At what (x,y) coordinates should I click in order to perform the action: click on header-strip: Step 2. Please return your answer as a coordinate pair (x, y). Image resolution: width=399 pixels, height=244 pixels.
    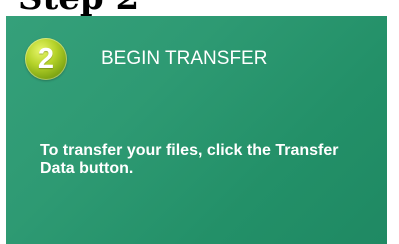
    Looking at the image, I should click on (199, 8).